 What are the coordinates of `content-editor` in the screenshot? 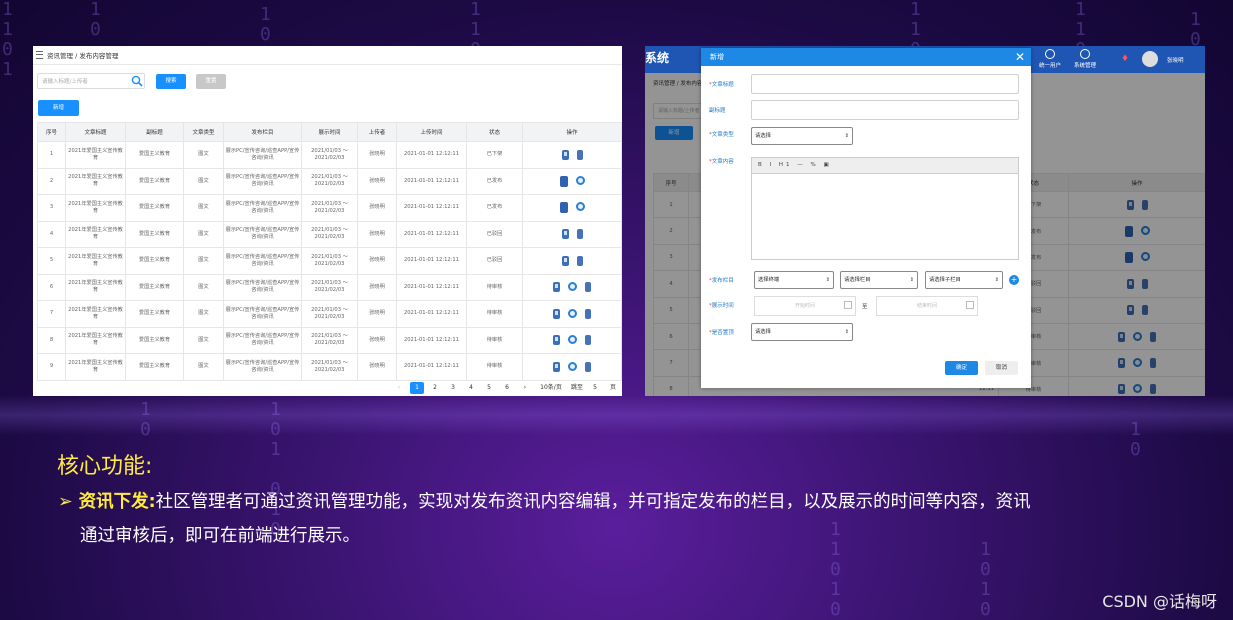 It's located at (885, 217).